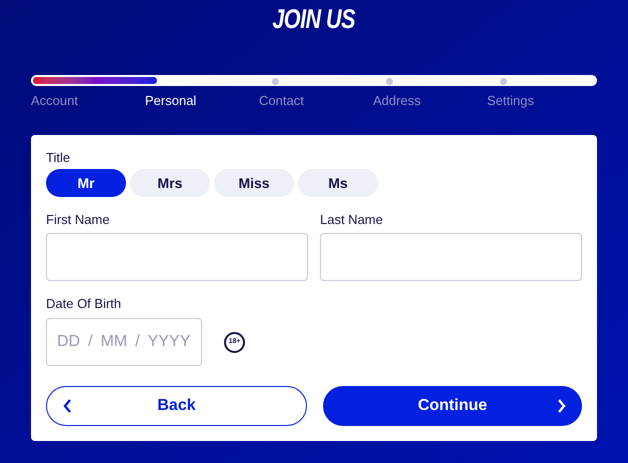 The width and height of the screenshot is (628, 463). Describe the element at coordinates (67, 406) in the screenshot. I see `chevron-left-icon` at that location.